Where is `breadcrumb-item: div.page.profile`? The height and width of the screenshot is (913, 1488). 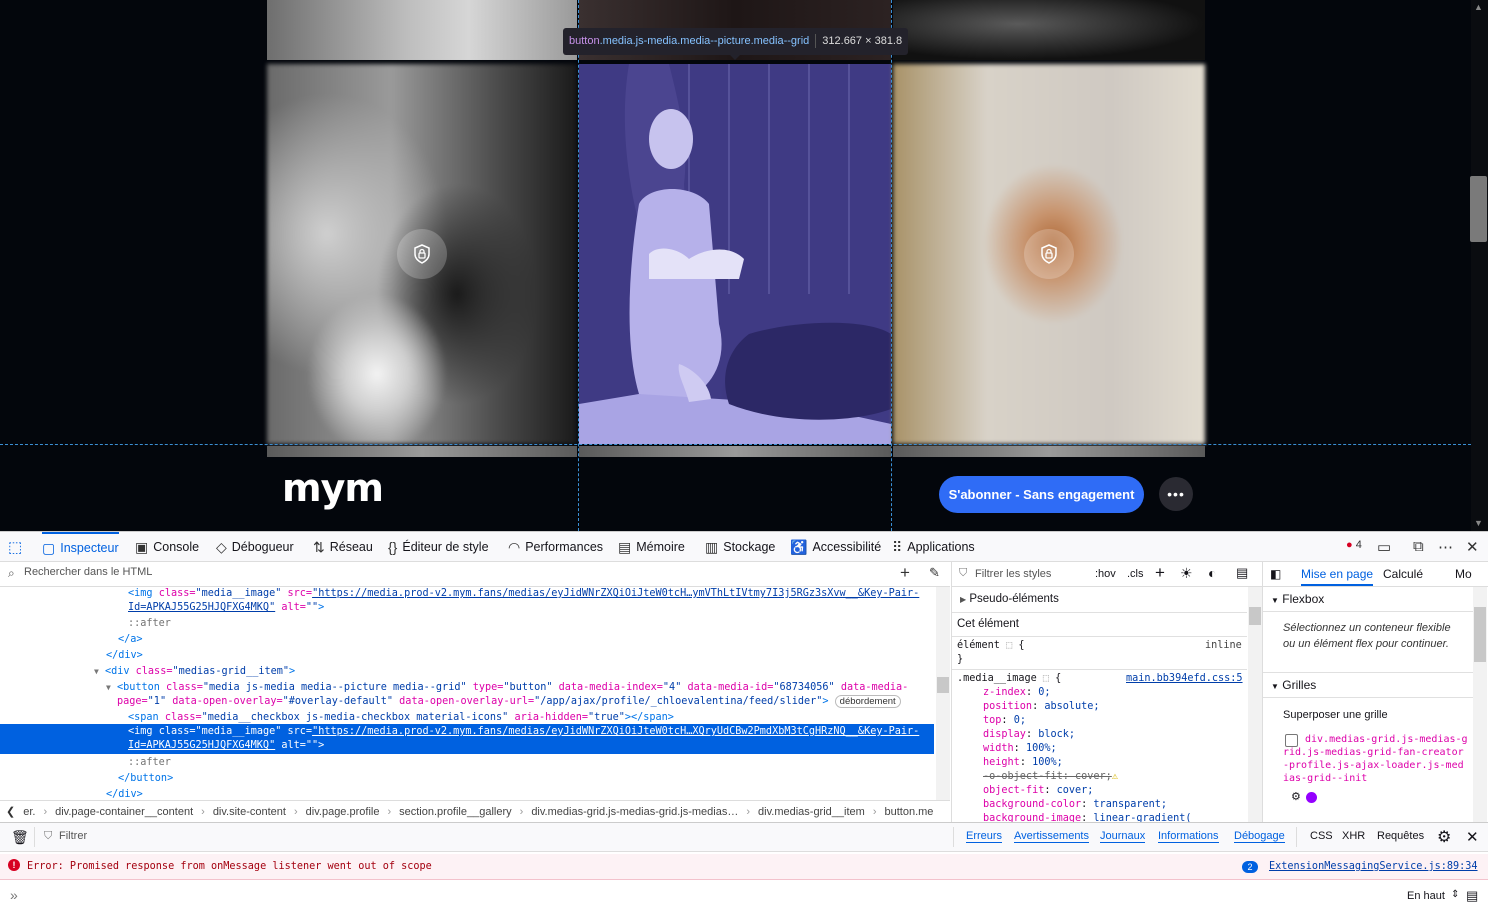 breadcrumb-item: div.page.profile is located at coordinates (343, 812).